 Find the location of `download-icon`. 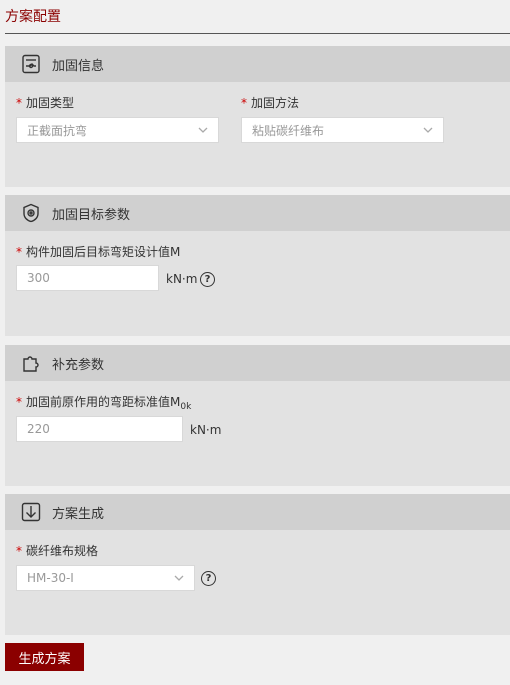

download-icon is located at coordinates (31, 512).